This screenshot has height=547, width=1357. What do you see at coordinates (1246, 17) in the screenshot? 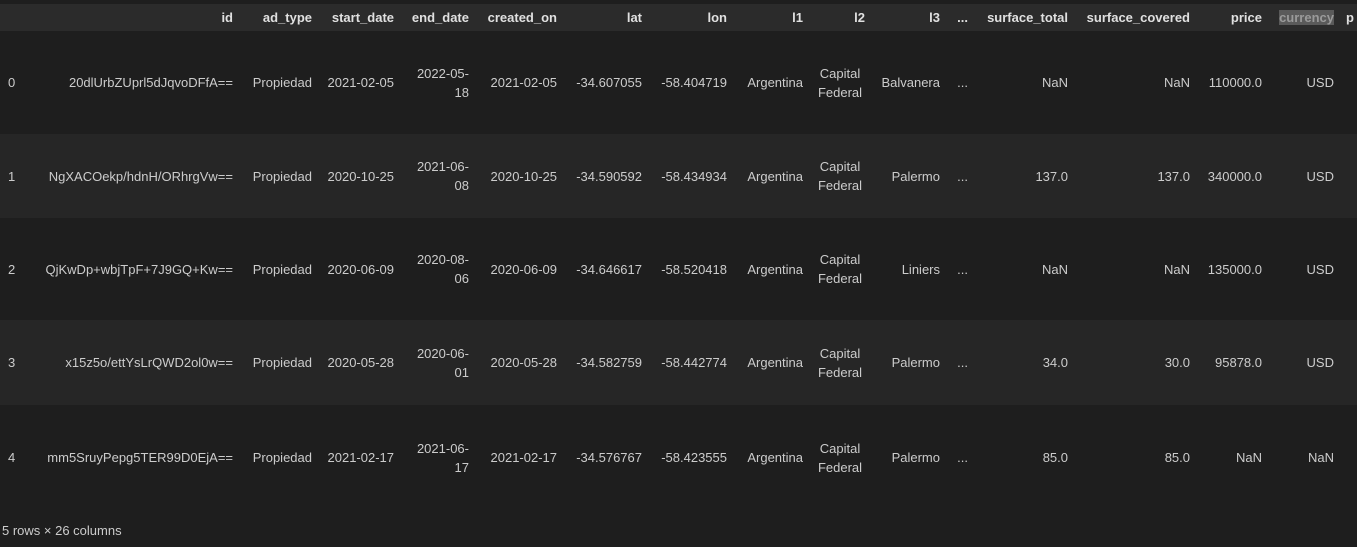
I see `column-header-label: price` at bounding box center [1246, 17].